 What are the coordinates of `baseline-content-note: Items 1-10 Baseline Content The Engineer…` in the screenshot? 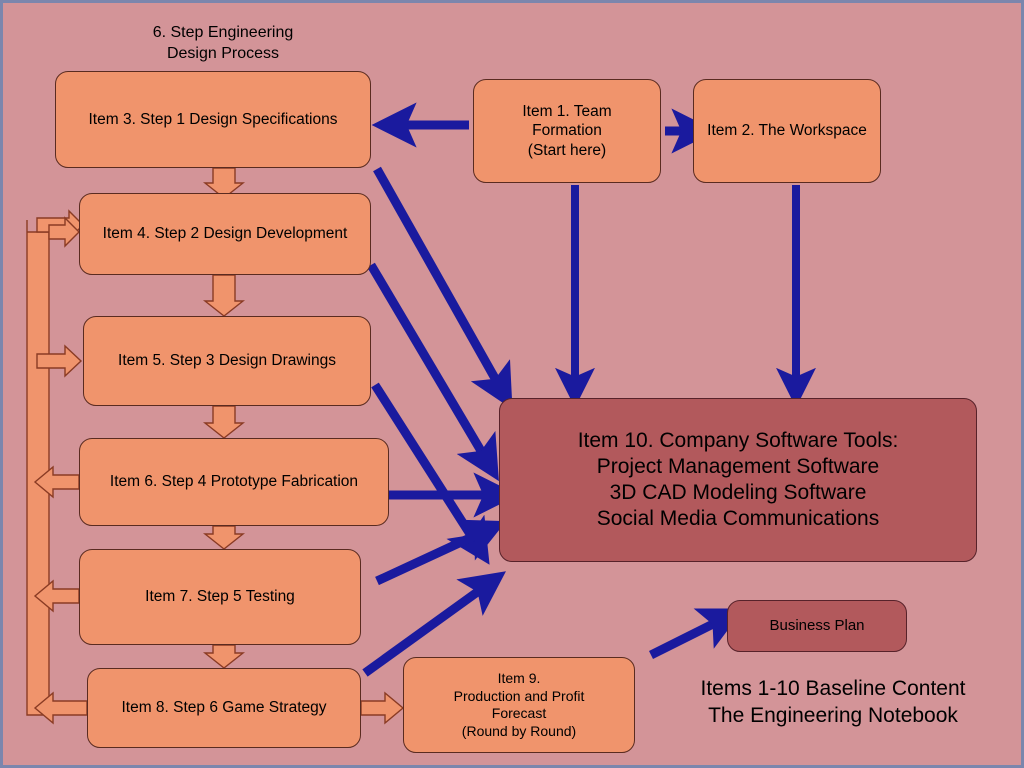 It's located at (833, 702).